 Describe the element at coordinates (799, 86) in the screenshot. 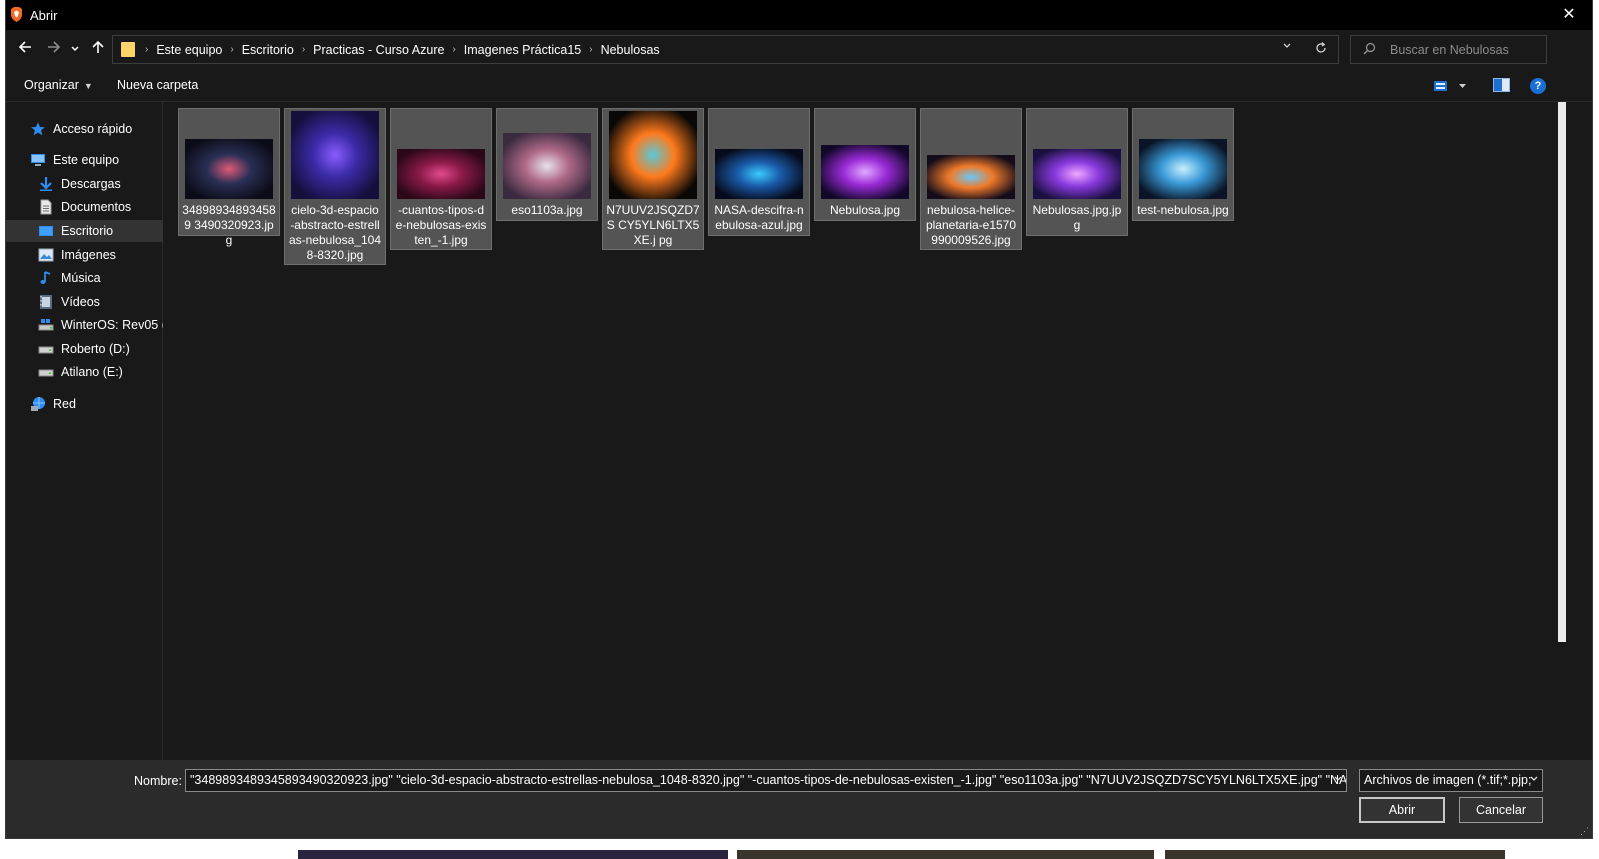

I see `command-toolbar: Organizar ▼ Nueva carpeta ?` at that location.